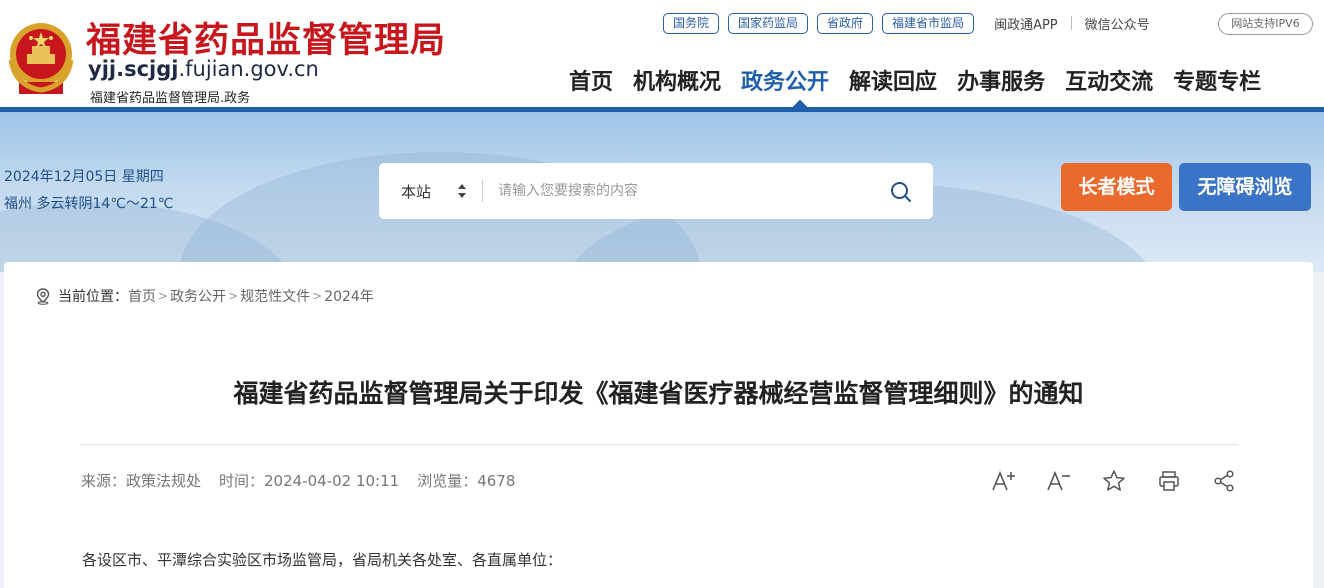  What do you see at coordinates (845, 23) in the screenshot?
I see `toplink-provincial-government: 省政府` at bounding box center [845, 23].